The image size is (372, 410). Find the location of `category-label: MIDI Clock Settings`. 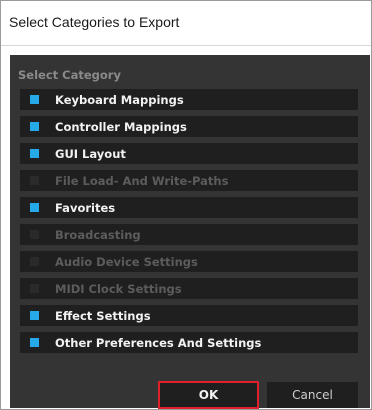

category-label: MIDI Clock Settings is located at coordinates (118, 289).